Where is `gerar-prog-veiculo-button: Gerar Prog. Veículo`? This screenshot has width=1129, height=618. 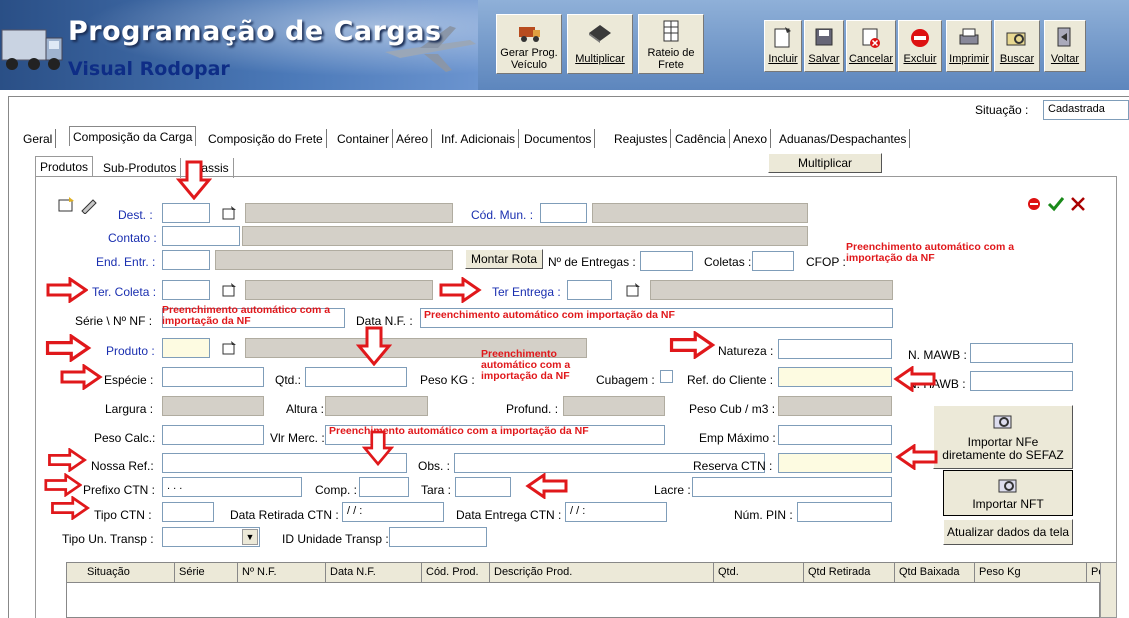
gerar-prog-veiculo-button: Gerar Prog. Veículo is located at coordinates (529, 44).